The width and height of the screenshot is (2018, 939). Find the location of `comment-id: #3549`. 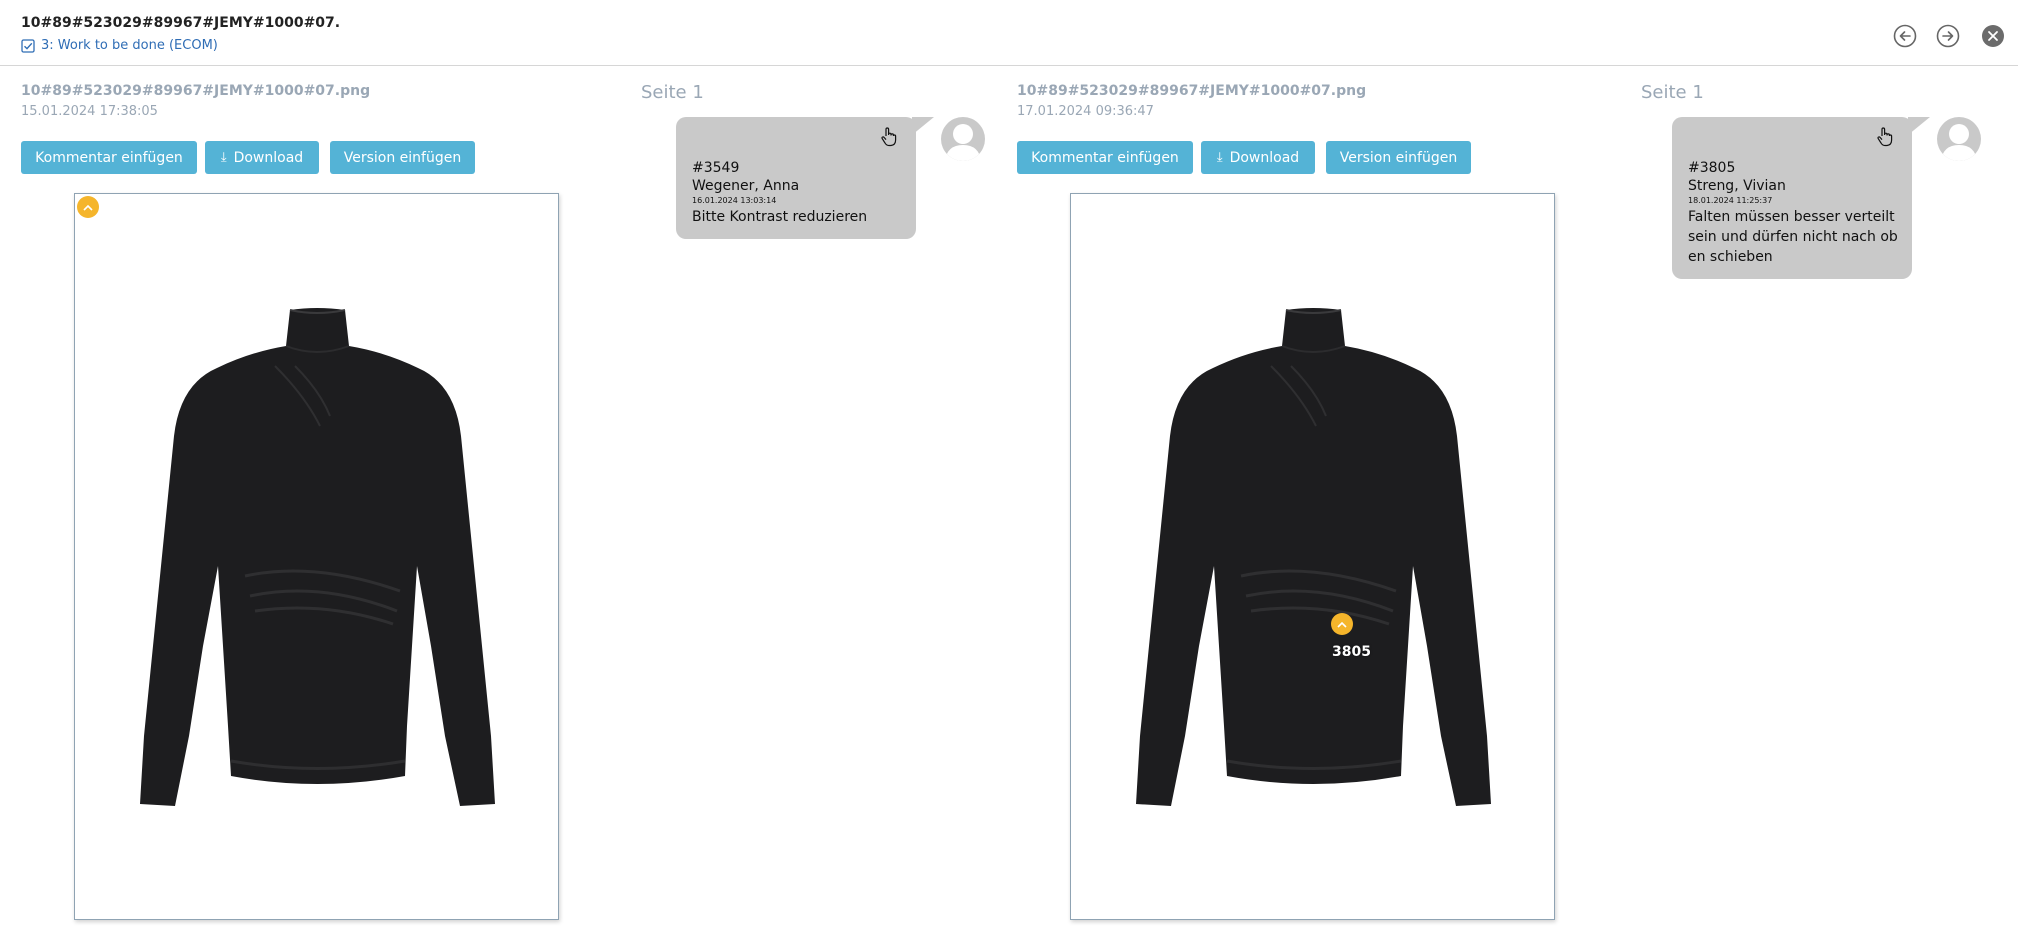

comment-id: #3549 is located at coordinates (716, 168).